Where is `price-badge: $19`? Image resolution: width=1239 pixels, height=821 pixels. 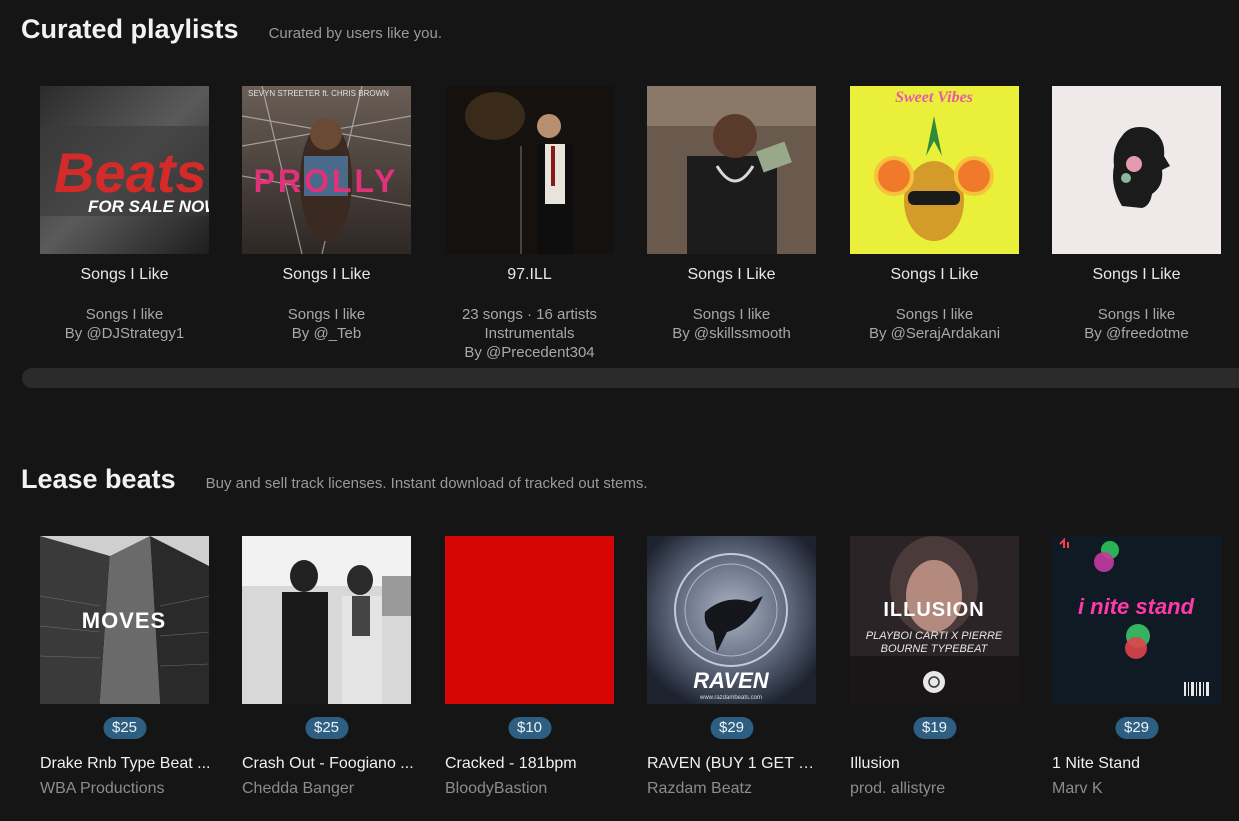
price-badge: $19 is located at coordinates (934, 728).